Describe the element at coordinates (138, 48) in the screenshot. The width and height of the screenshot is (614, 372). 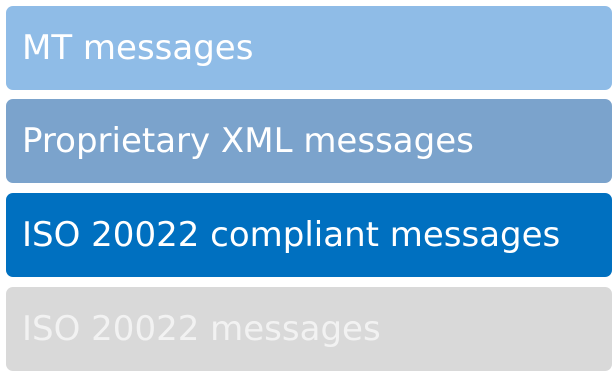
I see `layer-mt-messages-label: MT messages` at that location.